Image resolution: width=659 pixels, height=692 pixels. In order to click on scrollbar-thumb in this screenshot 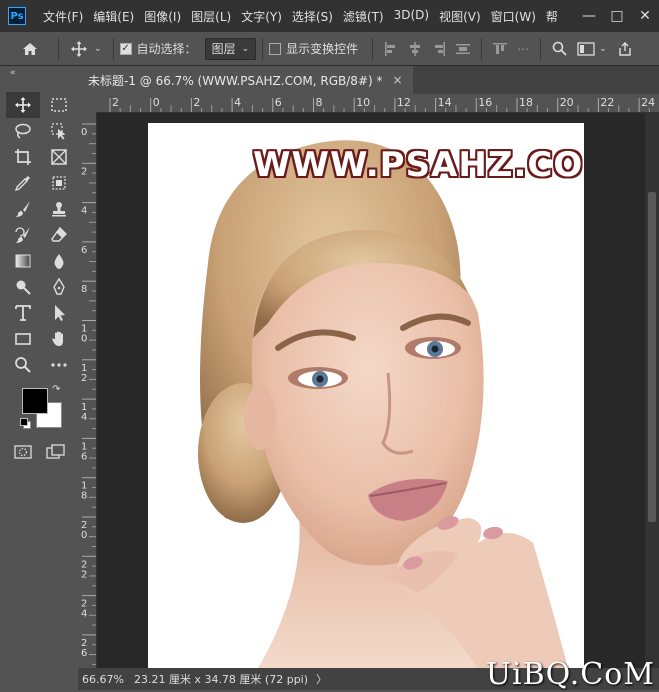, I will do `click(652, 357)`.